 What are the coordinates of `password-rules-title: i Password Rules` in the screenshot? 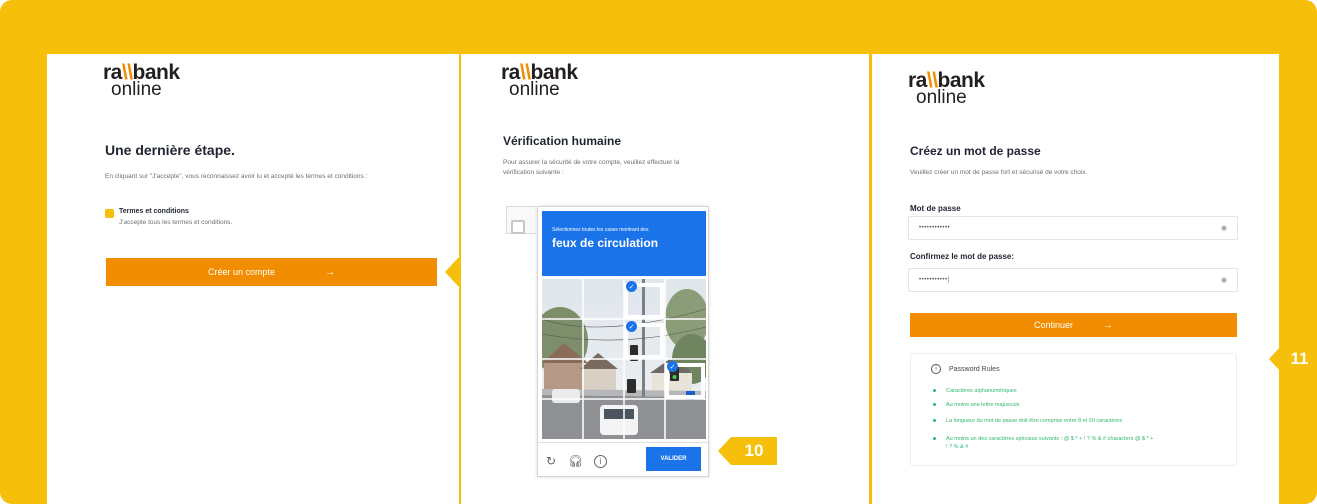 It's located at (965, 369).